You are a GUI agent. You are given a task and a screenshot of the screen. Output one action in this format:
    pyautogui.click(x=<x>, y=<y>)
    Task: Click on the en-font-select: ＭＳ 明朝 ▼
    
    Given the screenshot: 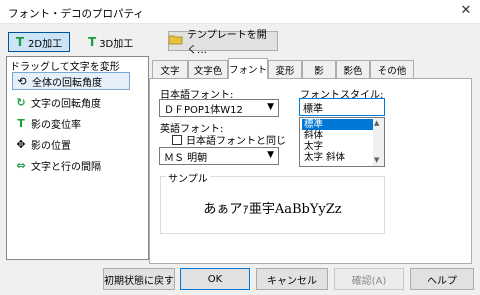 What is the action you would take?
    pyautogui.click(x=219, y=156)
    